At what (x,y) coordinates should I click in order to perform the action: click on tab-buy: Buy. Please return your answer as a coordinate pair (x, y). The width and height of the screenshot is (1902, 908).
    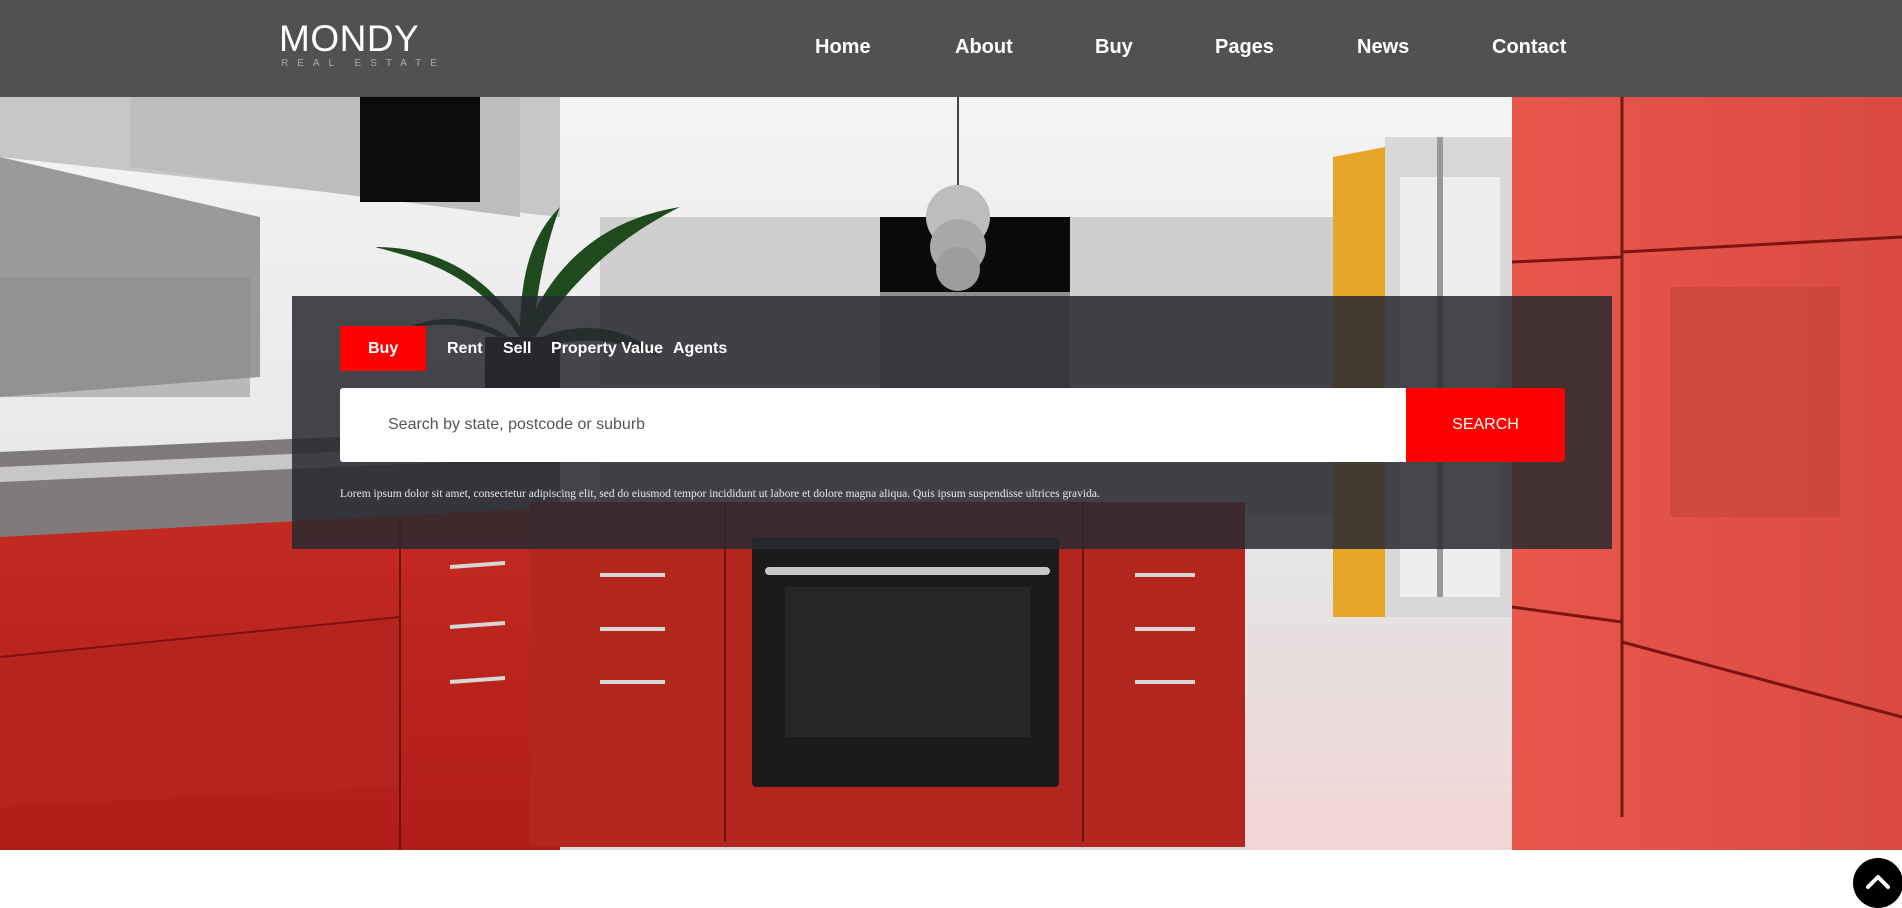
    Looking at the image, I should click on (383, 348).